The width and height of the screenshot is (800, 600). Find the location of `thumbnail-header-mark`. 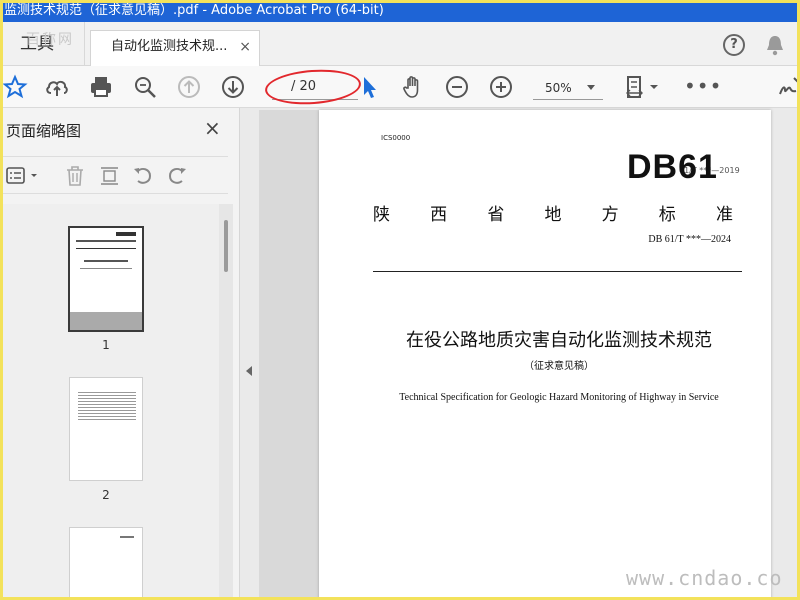

thumbnail-header-mark is located at coordinates (127, 537).